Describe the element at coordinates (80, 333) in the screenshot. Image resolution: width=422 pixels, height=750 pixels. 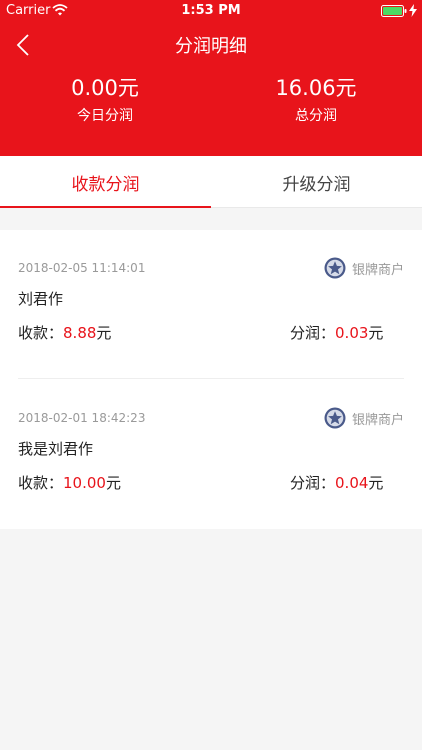
I see `payment-value: 8.88` at that location.